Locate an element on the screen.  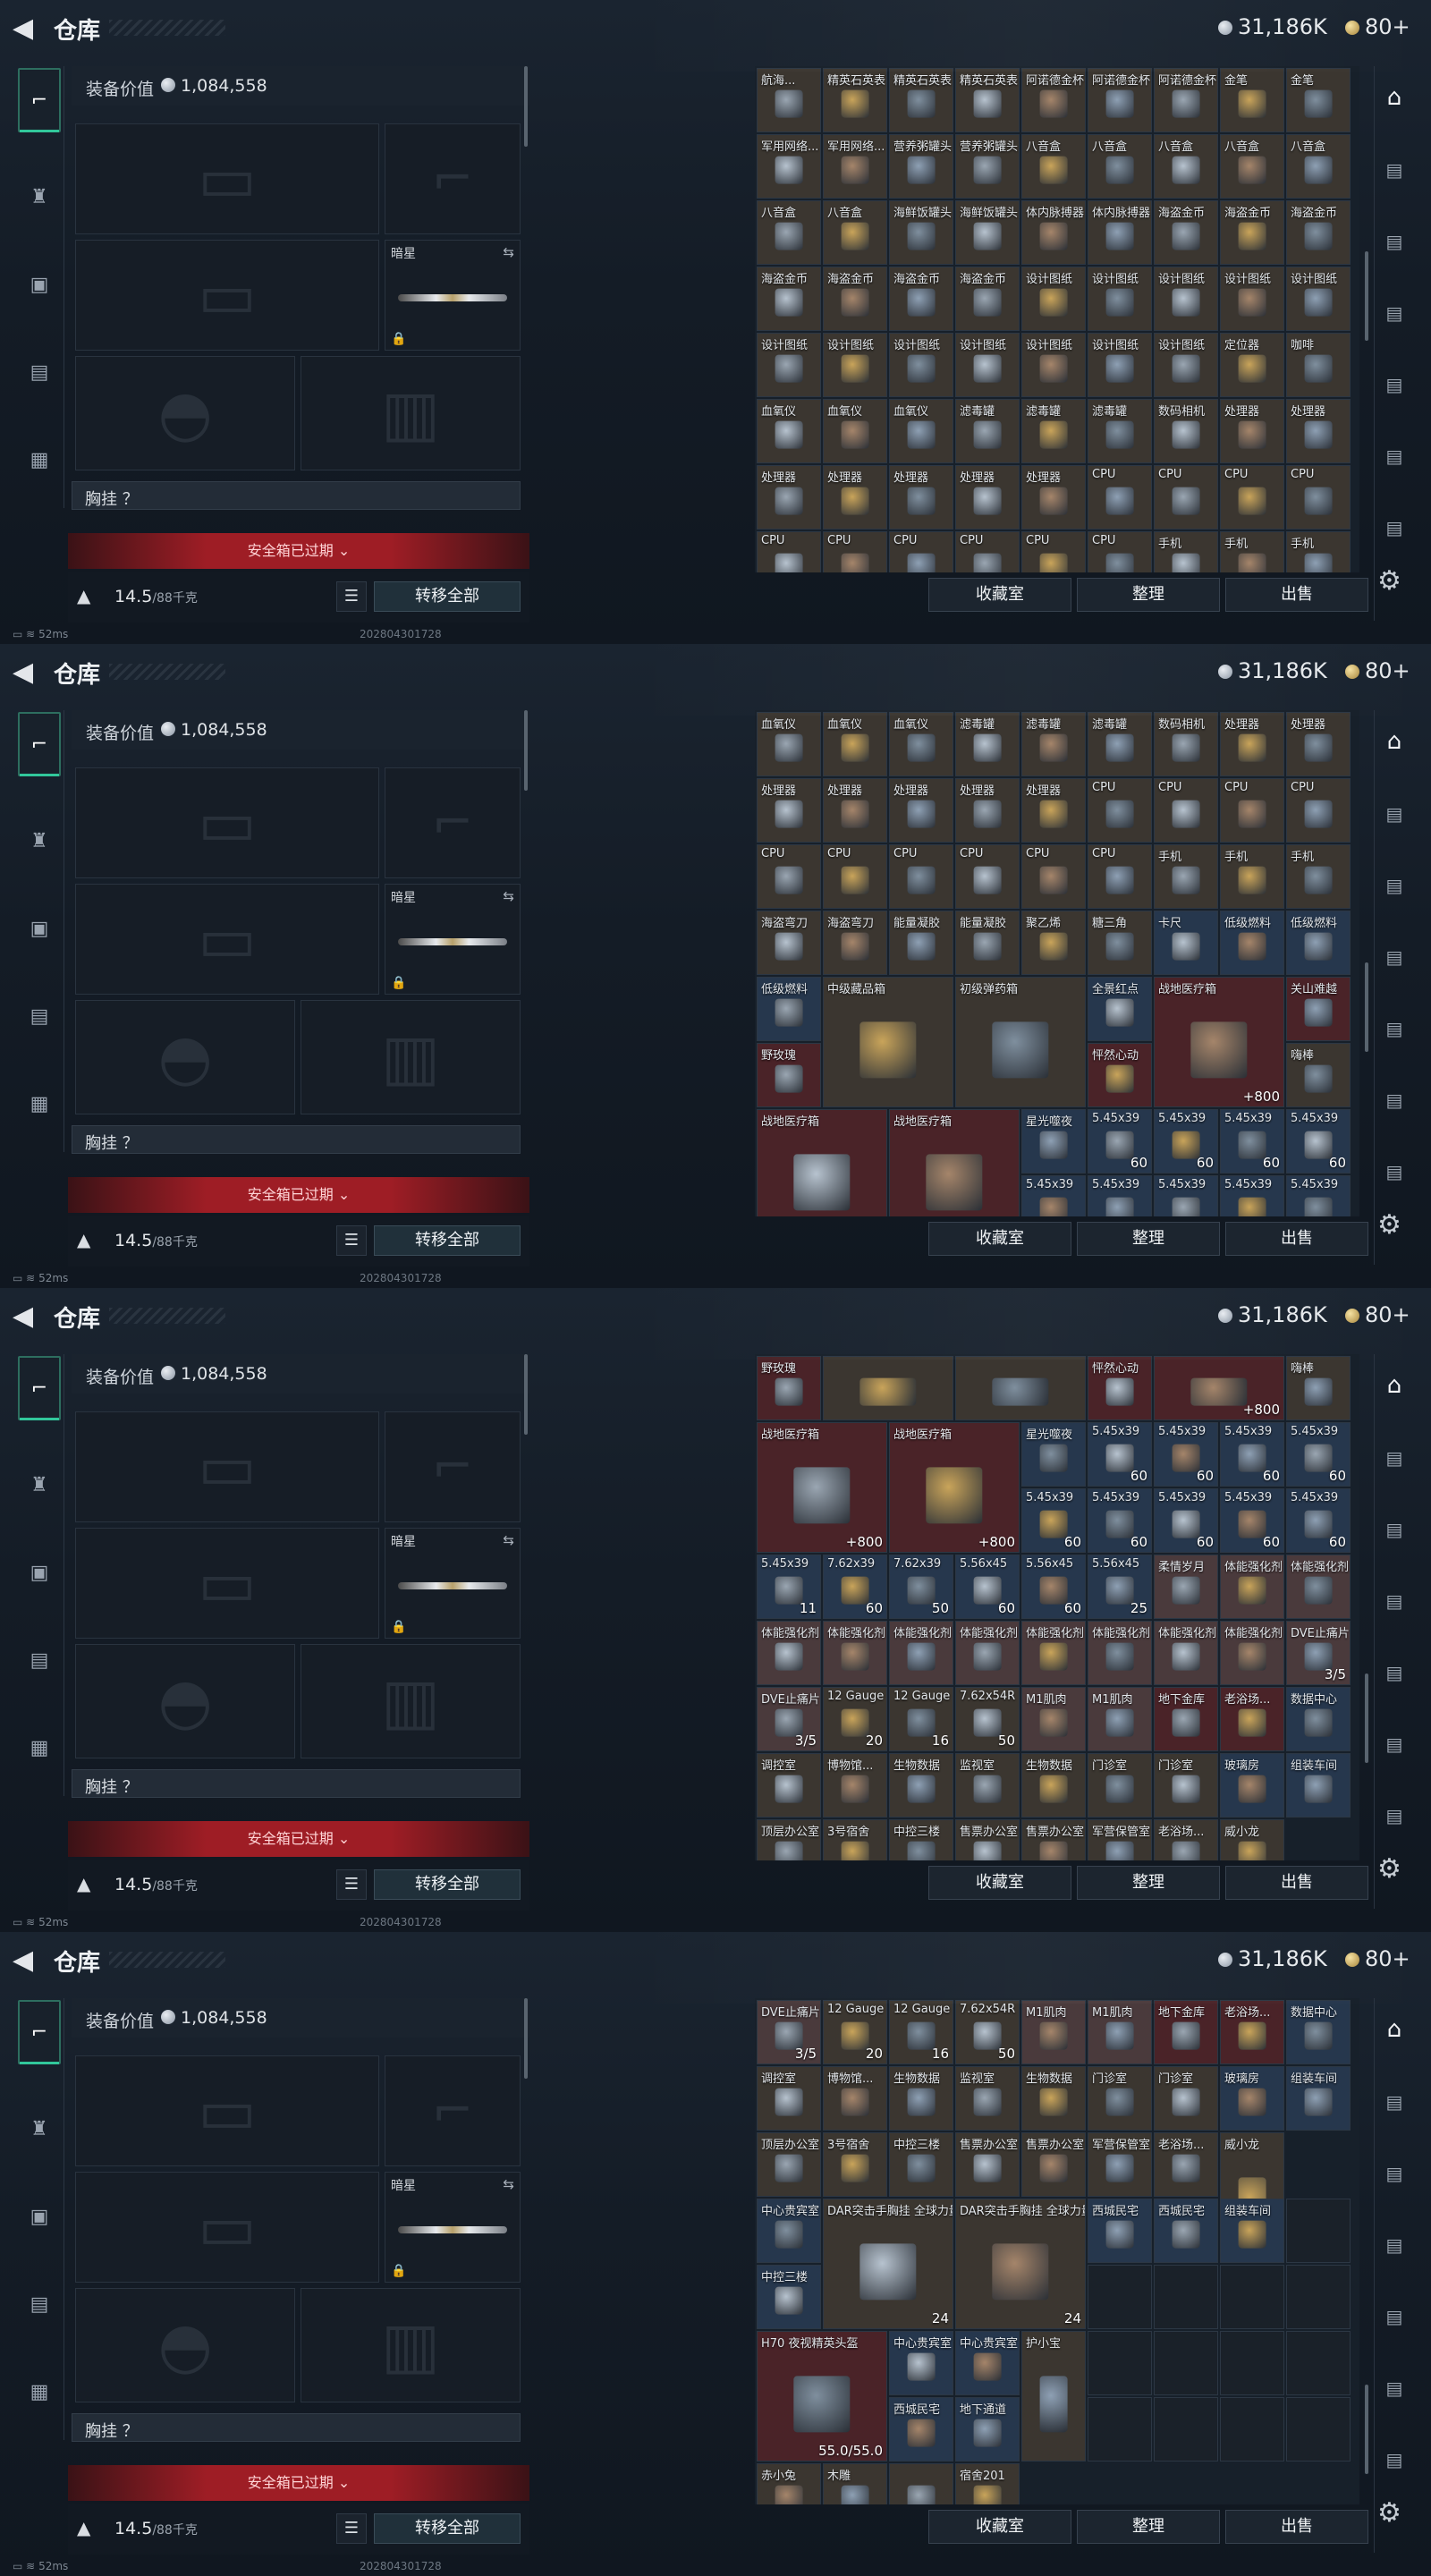
list-button: ☰ is located at coordinates (352, 1884).